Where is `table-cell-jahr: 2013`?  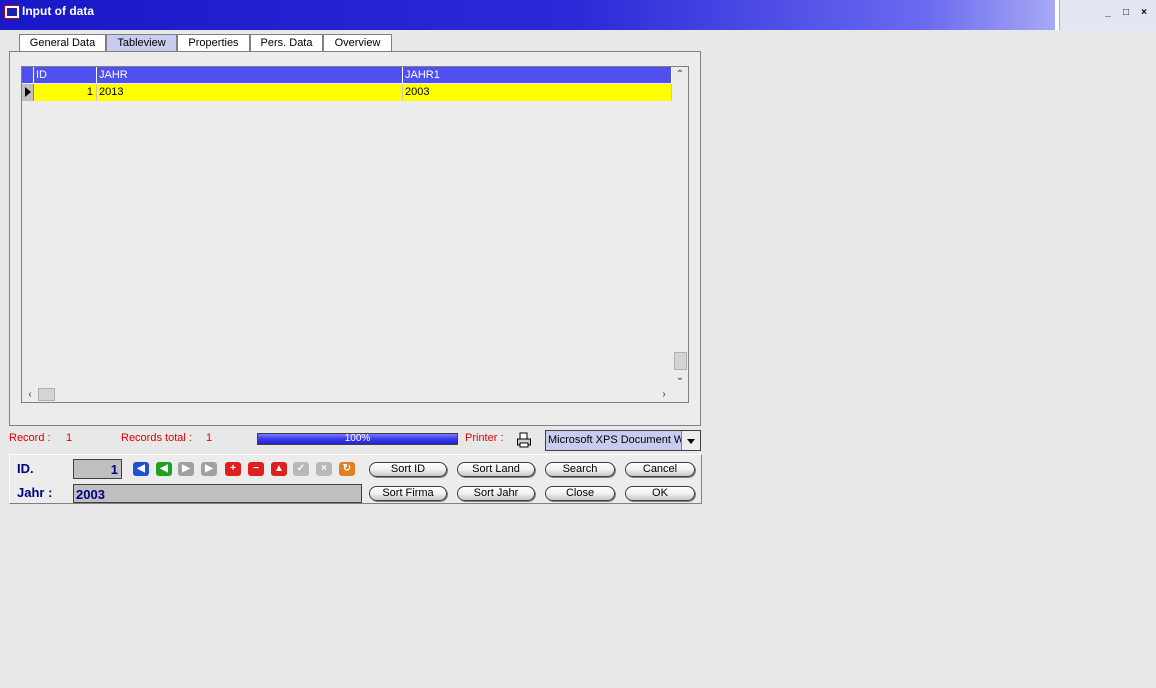
table-cell-jahr: 2013 is located at coordinates (250, 92).